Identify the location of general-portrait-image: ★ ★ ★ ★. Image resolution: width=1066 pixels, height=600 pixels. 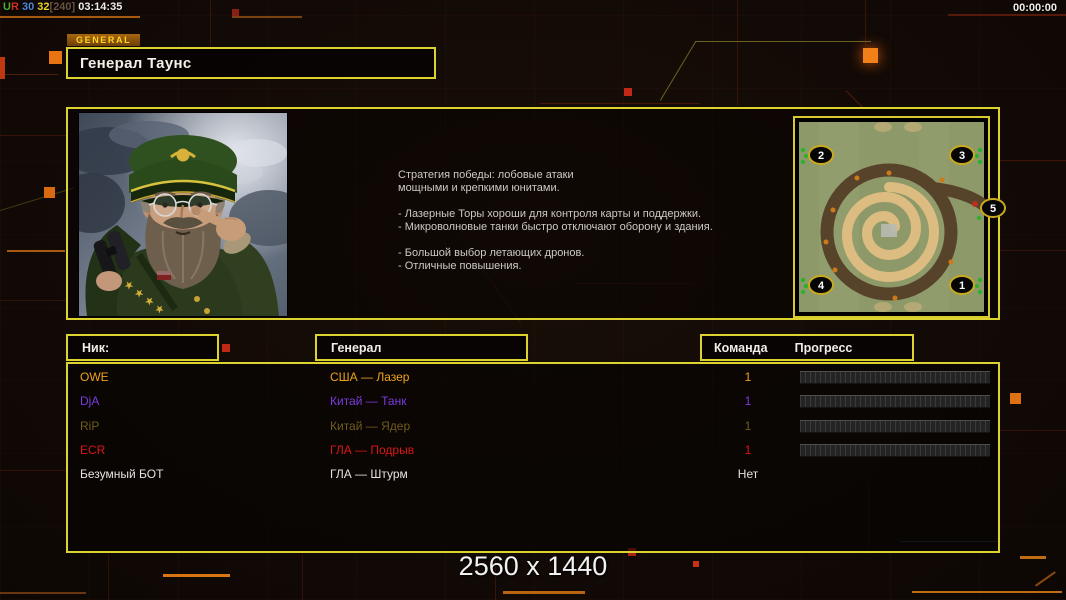
(183, 215).